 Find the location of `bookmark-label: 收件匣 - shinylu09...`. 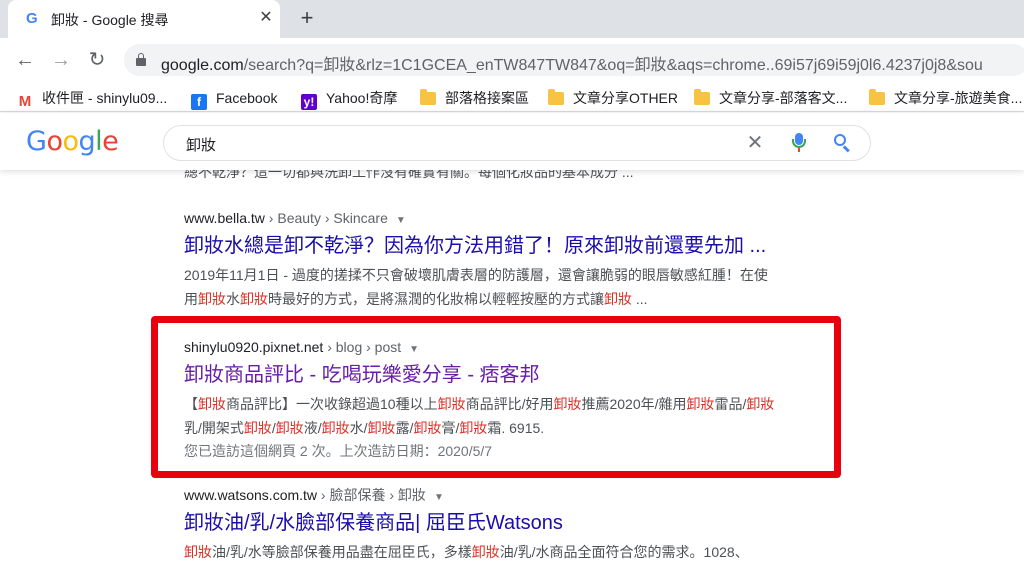

bookmark-label: 收件匣 - shinylu09... is located at coordinates (105, 98).